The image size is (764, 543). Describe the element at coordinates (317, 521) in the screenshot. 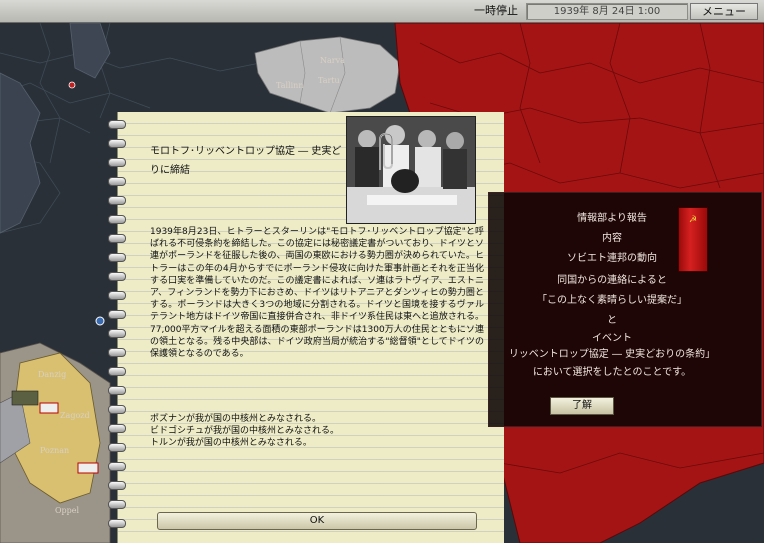

I see `ok-button: OK` at that location.